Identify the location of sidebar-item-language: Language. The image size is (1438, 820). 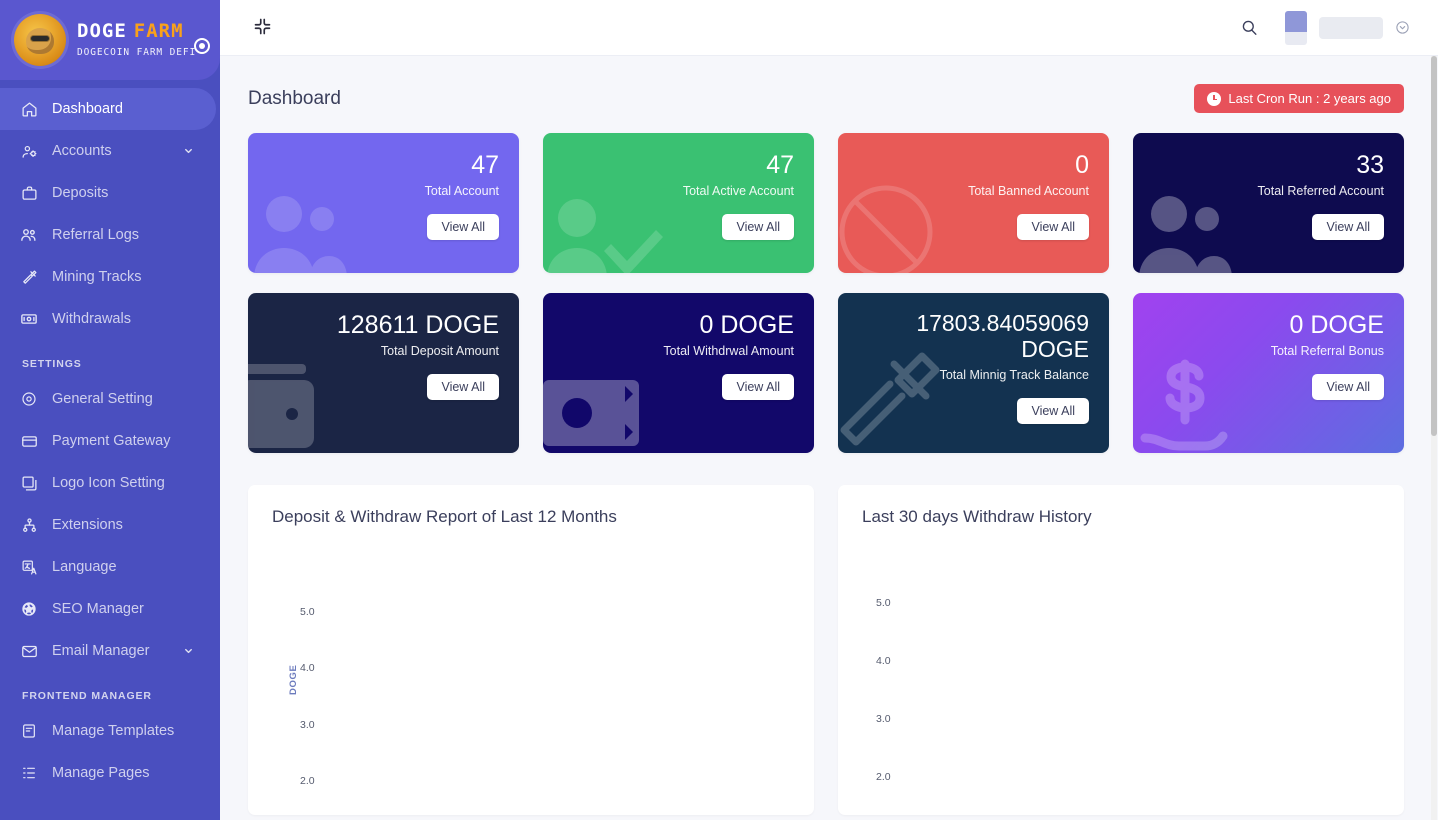
(108, 567).